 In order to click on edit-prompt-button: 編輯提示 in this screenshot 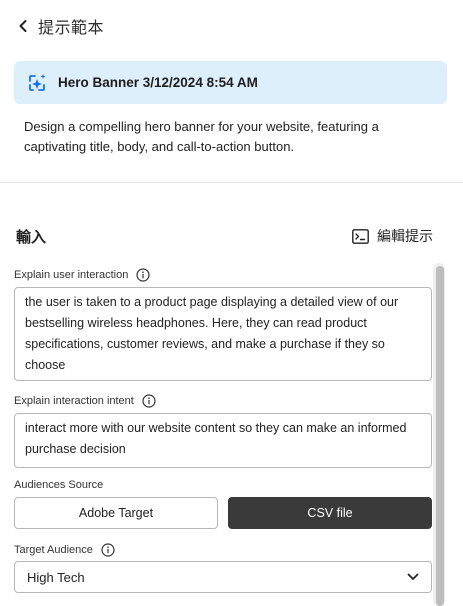, I will do `click(392, 236)`.